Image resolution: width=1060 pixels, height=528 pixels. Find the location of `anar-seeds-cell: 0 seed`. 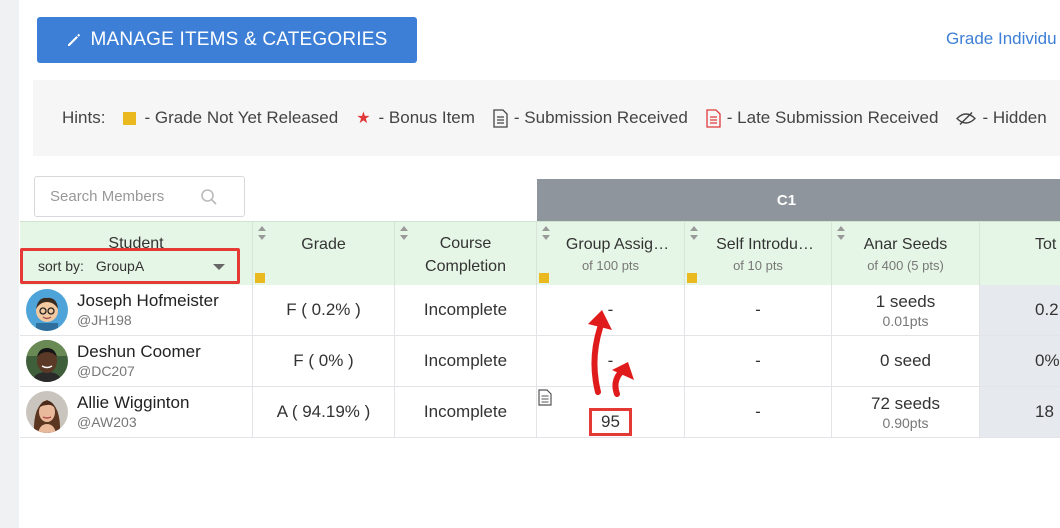

anar-seeds-cell: 0 seed is located at coordinates (906, 361).